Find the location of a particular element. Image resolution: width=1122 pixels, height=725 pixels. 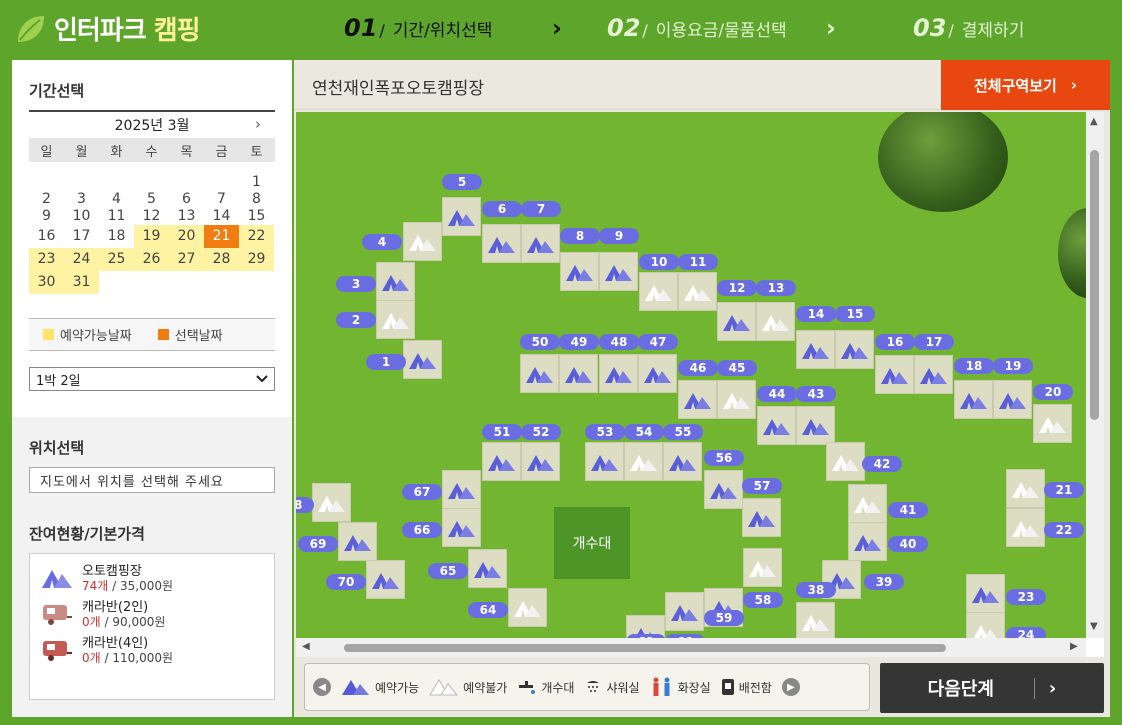

legend-next-icon: ▶ is located at coordinates (790, 687).